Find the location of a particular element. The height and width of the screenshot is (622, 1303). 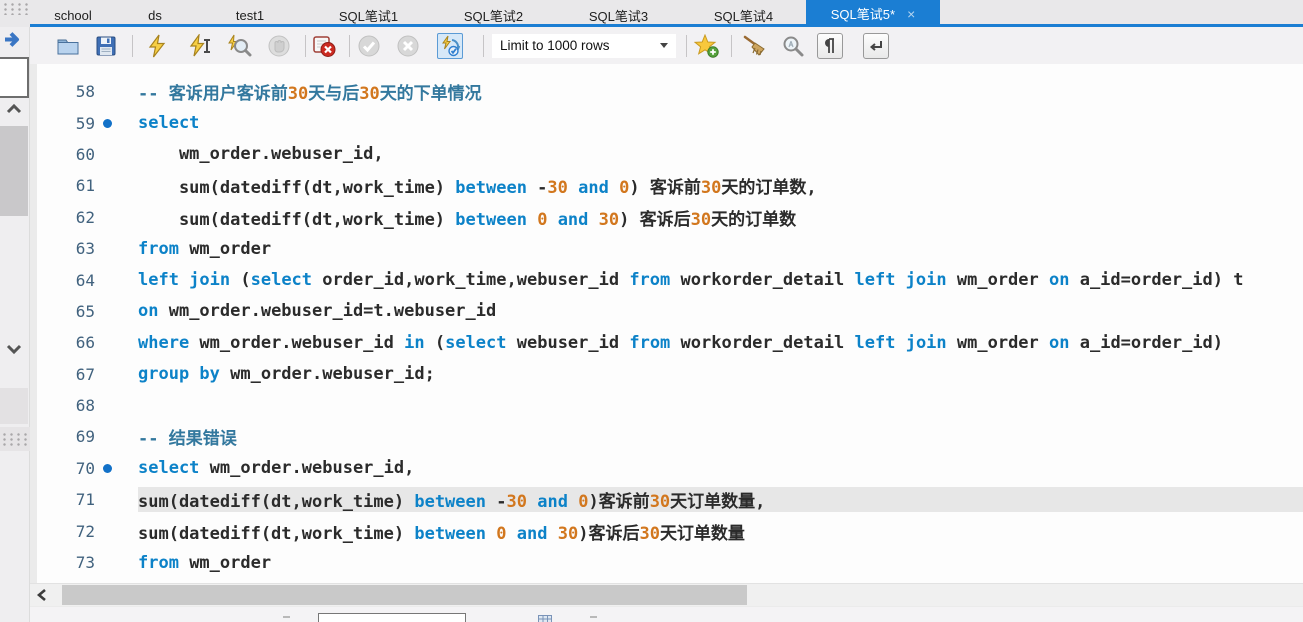

toolbar-separator is located at coordinates (686, 45).